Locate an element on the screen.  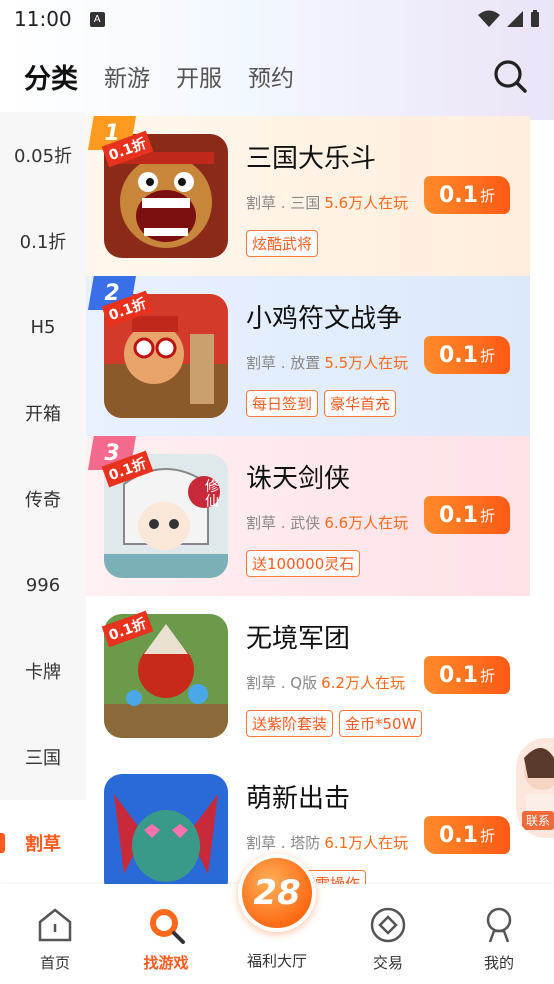
tab-reservation: 预约 is located at coordinates (271, 76).